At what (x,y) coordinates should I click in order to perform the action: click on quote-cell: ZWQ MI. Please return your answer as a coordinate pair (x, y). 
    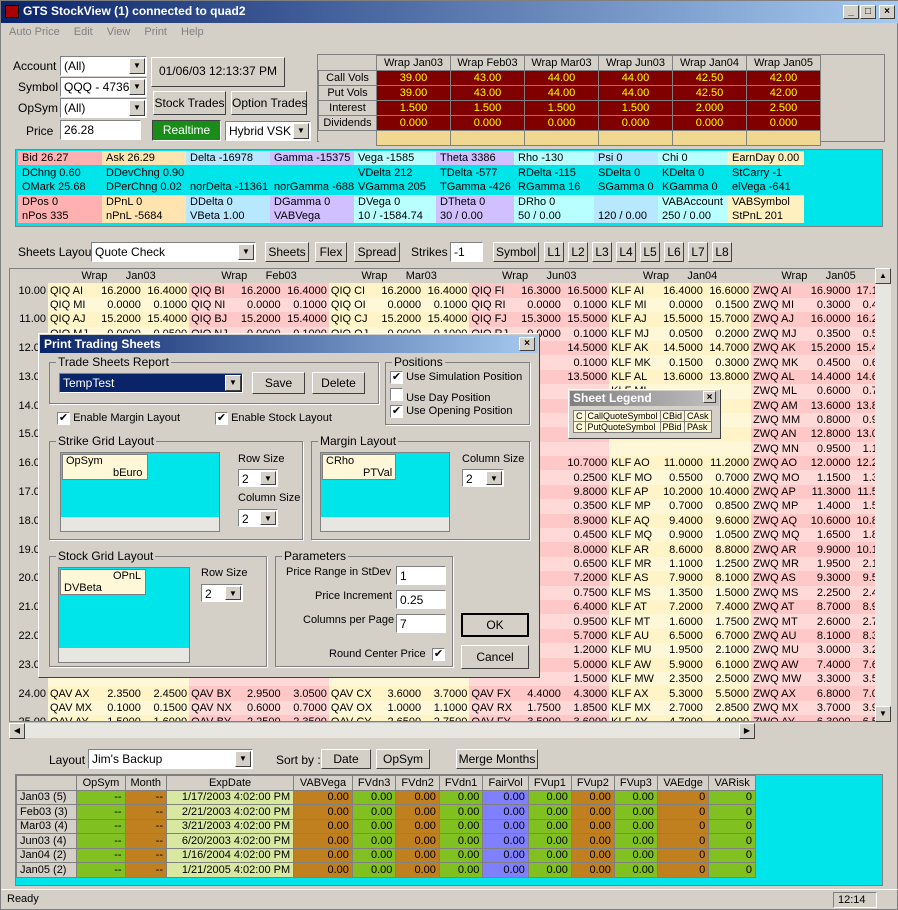
    Looking at the image, I should click on (779, 305).